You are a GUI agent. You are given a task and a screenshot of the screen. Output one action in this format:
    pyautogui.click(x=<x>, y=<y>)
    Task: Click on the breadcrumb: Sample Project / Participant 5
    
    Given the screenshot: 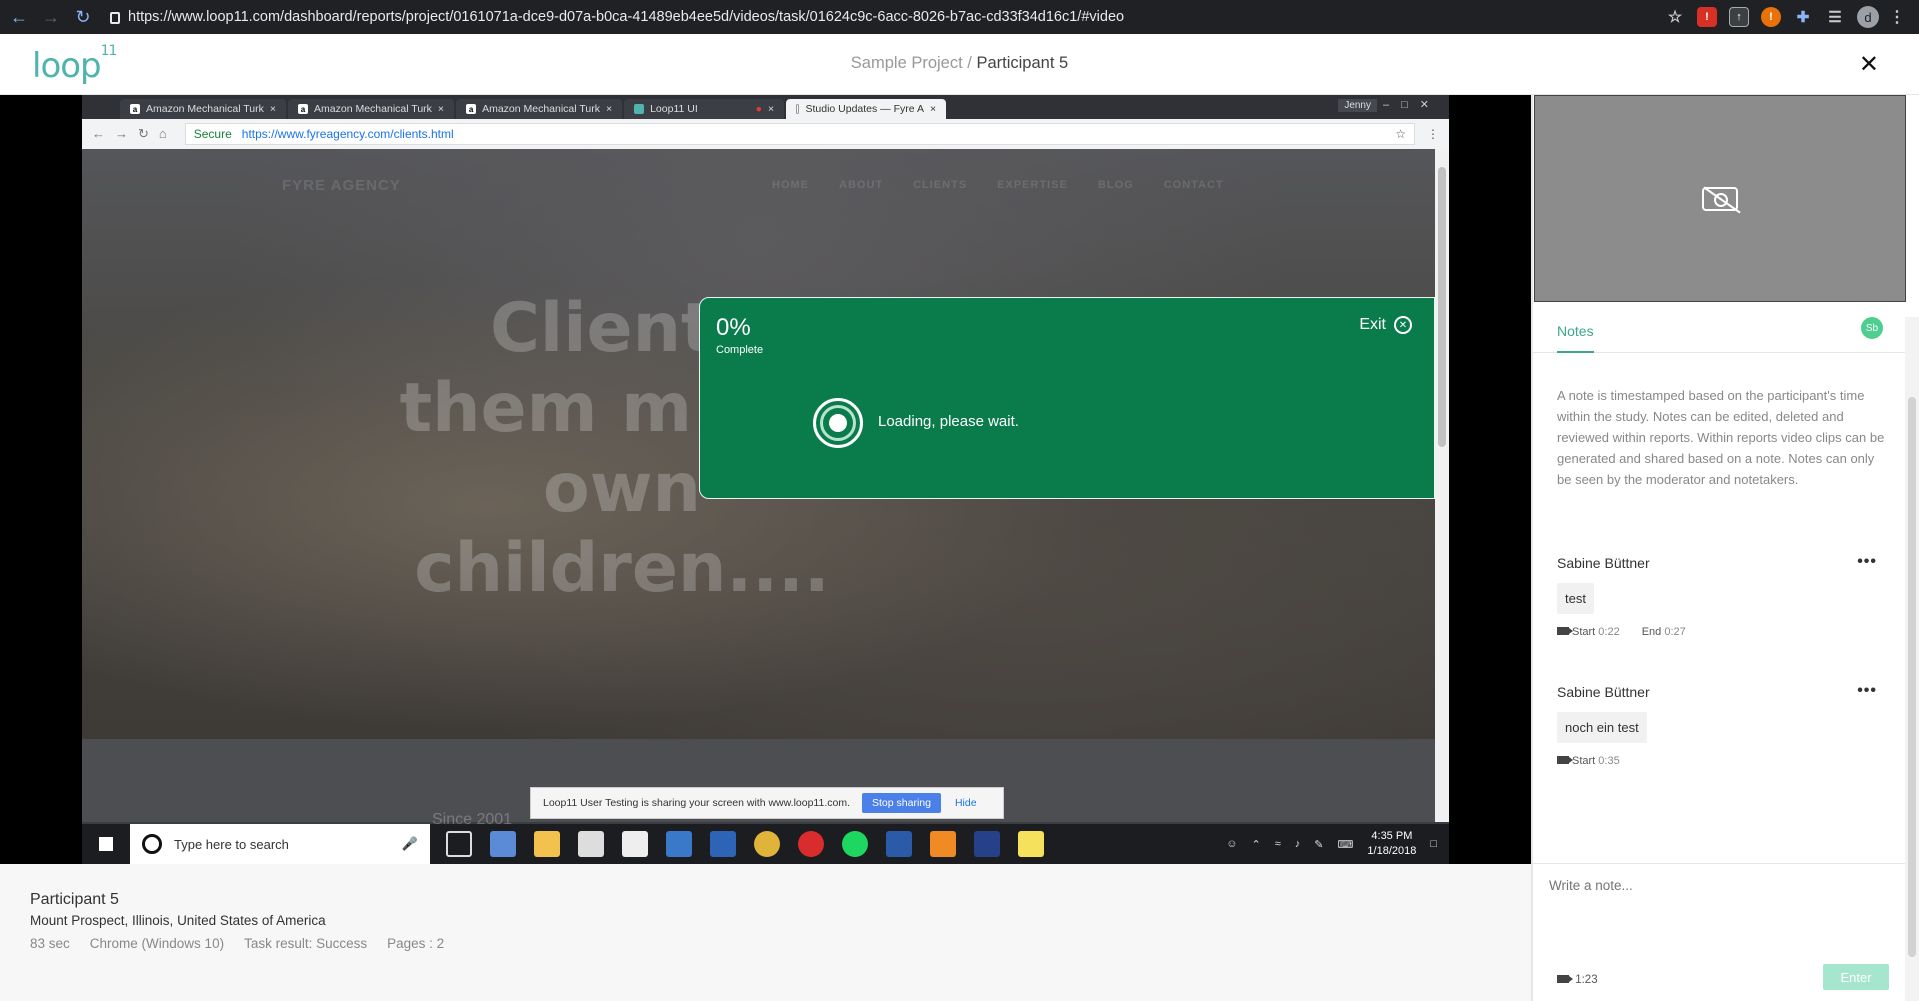 What is the action you would take?
    pyautogui.click(x=959, y=63)
    